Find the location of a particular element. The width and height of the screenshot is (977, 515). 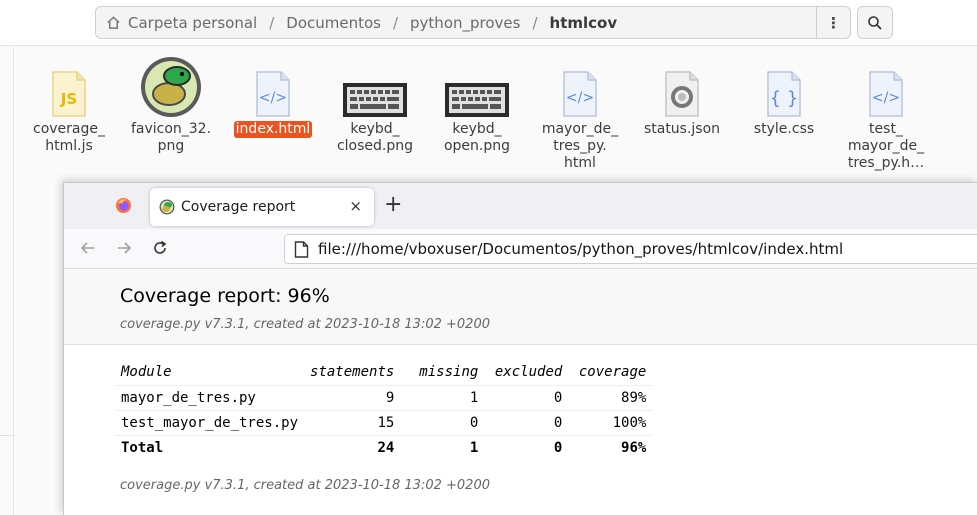

file-name: keybd_ closed.png is located at coordinates (375, 137).